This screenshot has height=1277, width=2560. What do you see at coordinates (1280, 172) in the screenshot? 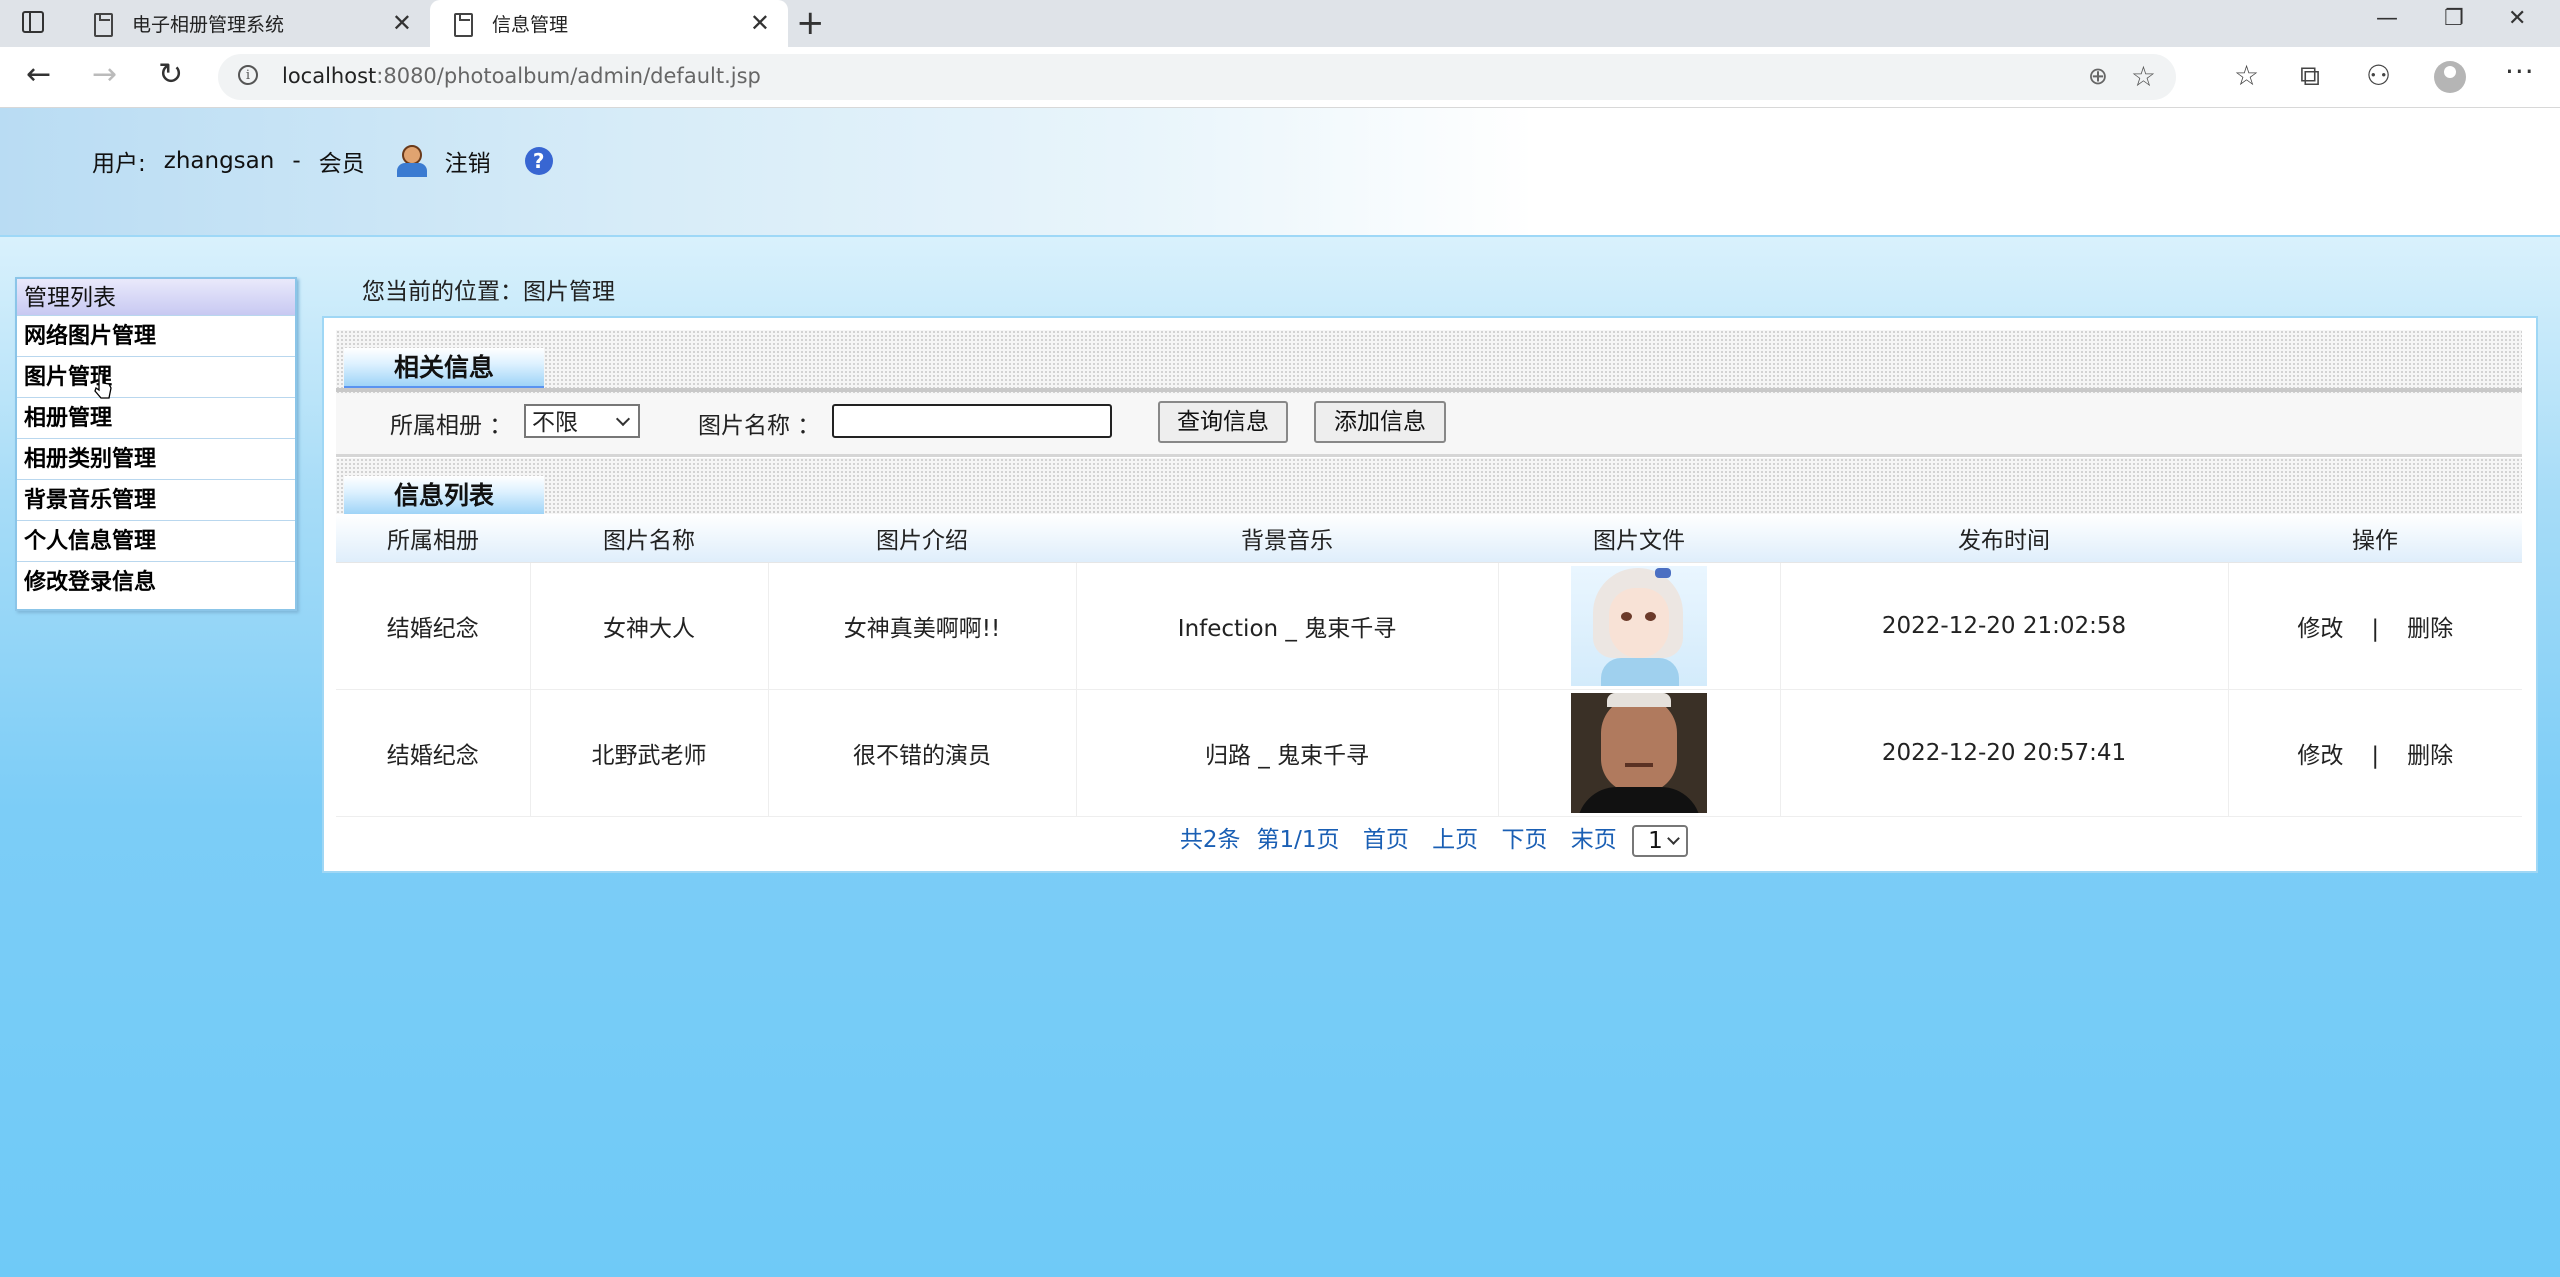
I see `page-header: 用户: zhangsan - 会员 注销 ?` at bounding box center [1280, 172].